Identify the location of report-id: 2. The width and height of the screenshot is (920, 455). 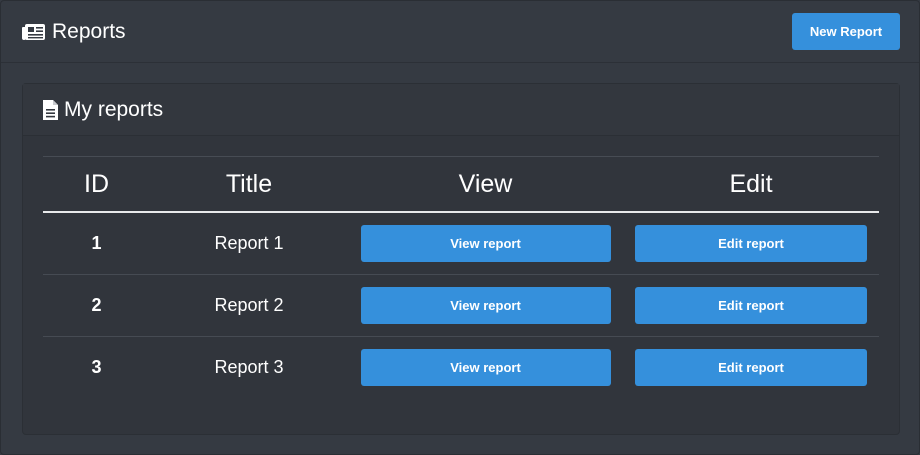
(96, 305).